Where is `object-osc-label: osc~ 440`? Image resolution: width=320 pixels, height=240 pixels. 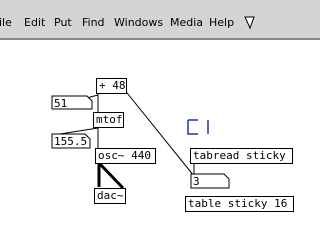
object-osc-label: osc~ 440 is located at coordinates (124, 155).